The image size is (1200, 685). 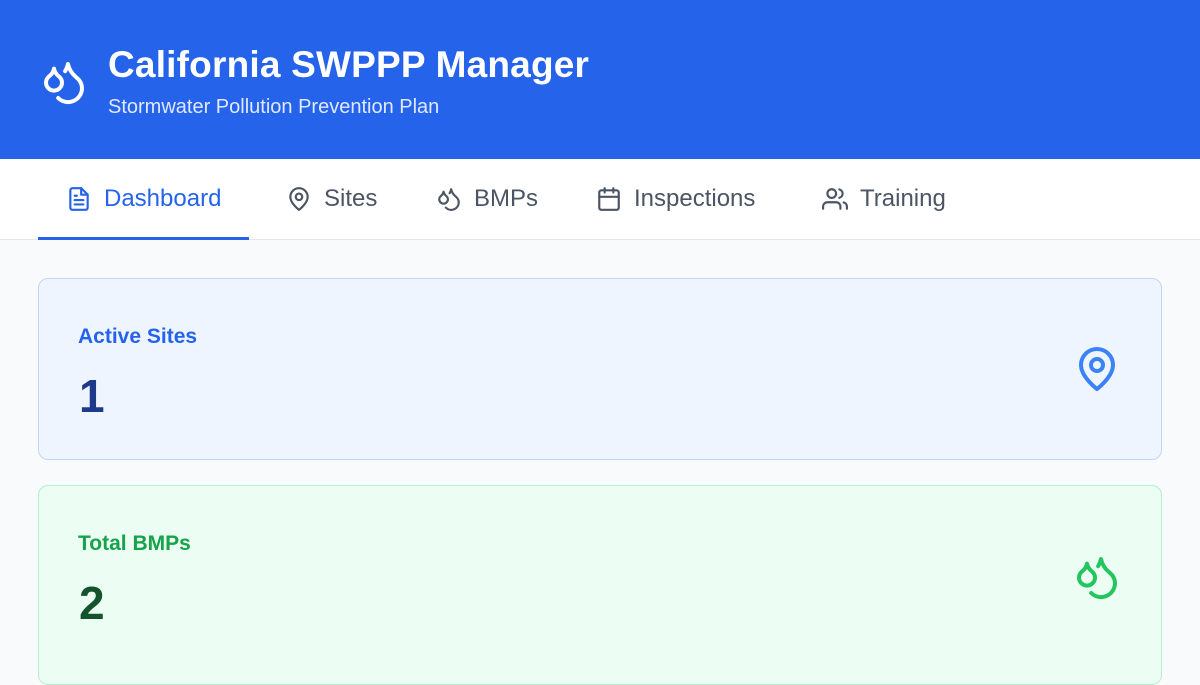 What do you see at coordinates (79, 199) in the screenshot?
I see `file-text-icon` at bounding box center [79, 199].